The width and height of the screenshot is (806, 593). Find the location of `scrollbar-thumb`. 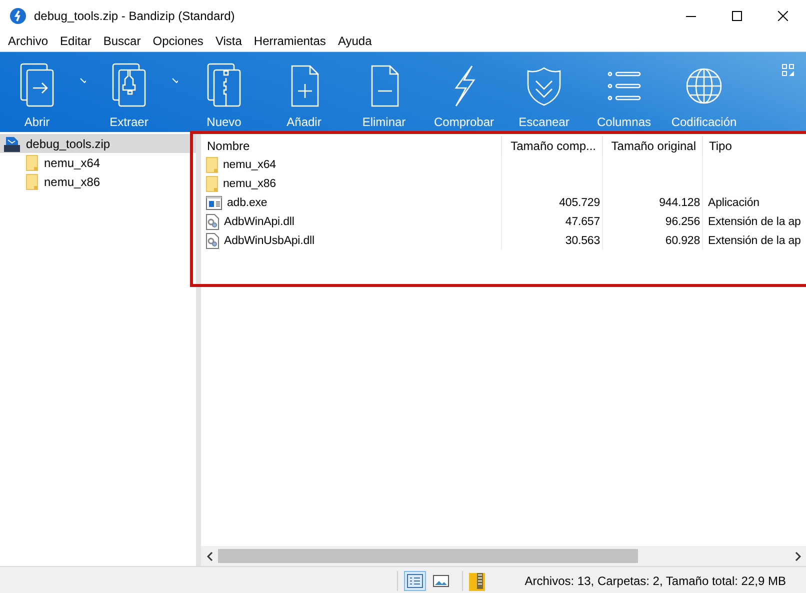

scrollbar-thumb is located at coordinates (428, 556).